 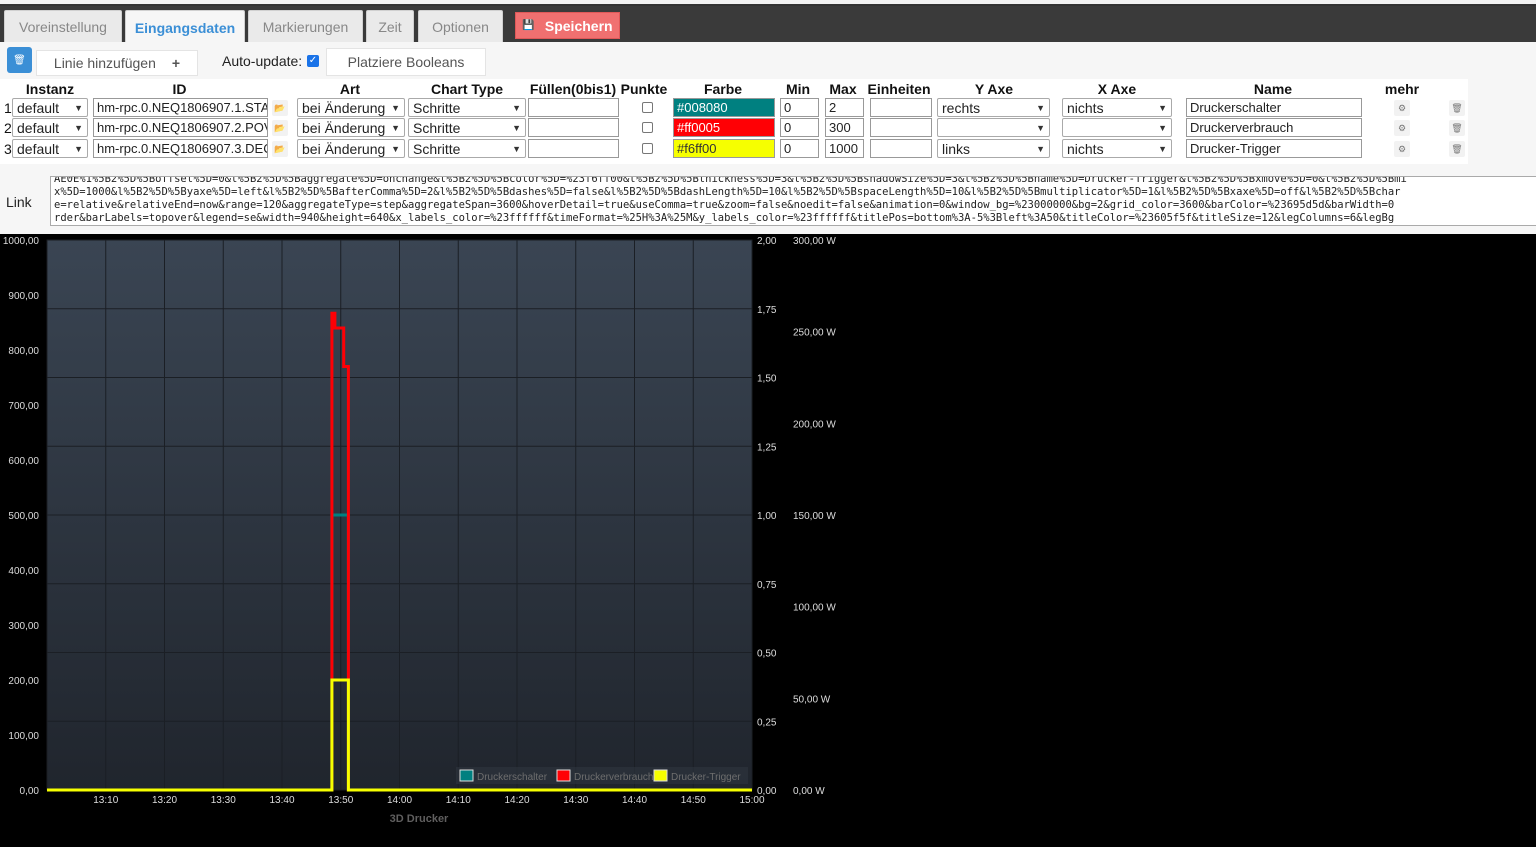 I want to click on id-input: hm-rpc.0.NEQ1806907.1.STA, so click(x=180, y=107).